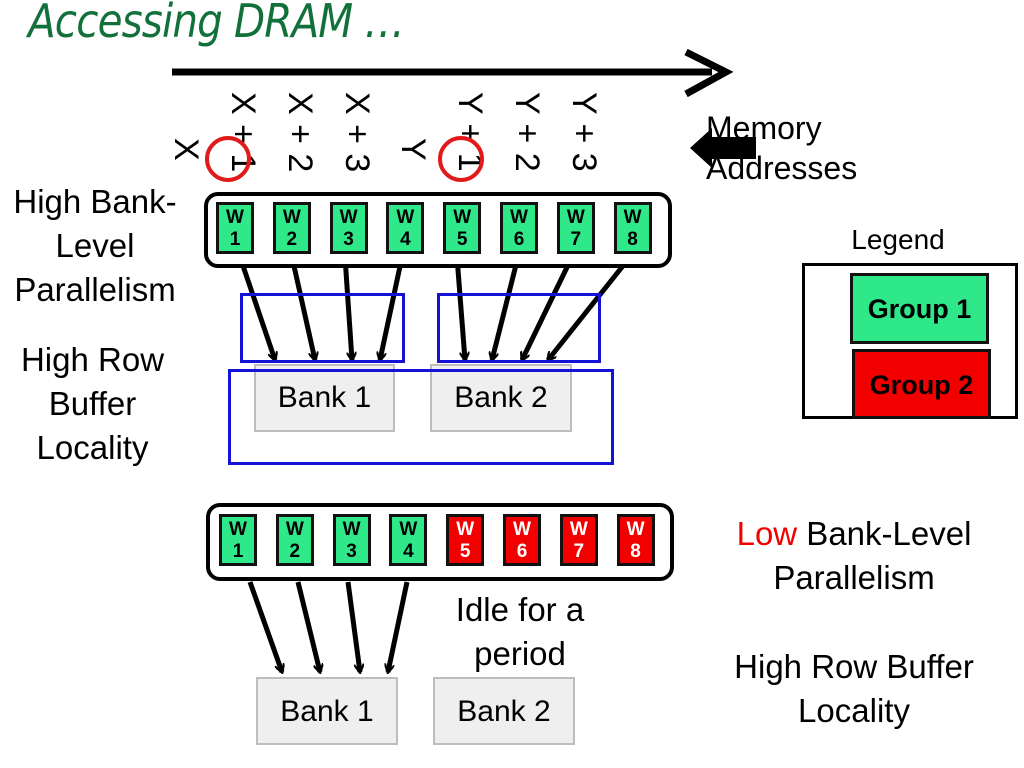 The image size is (1024, 768). I want to click on time-arrow, so click(453, 73).